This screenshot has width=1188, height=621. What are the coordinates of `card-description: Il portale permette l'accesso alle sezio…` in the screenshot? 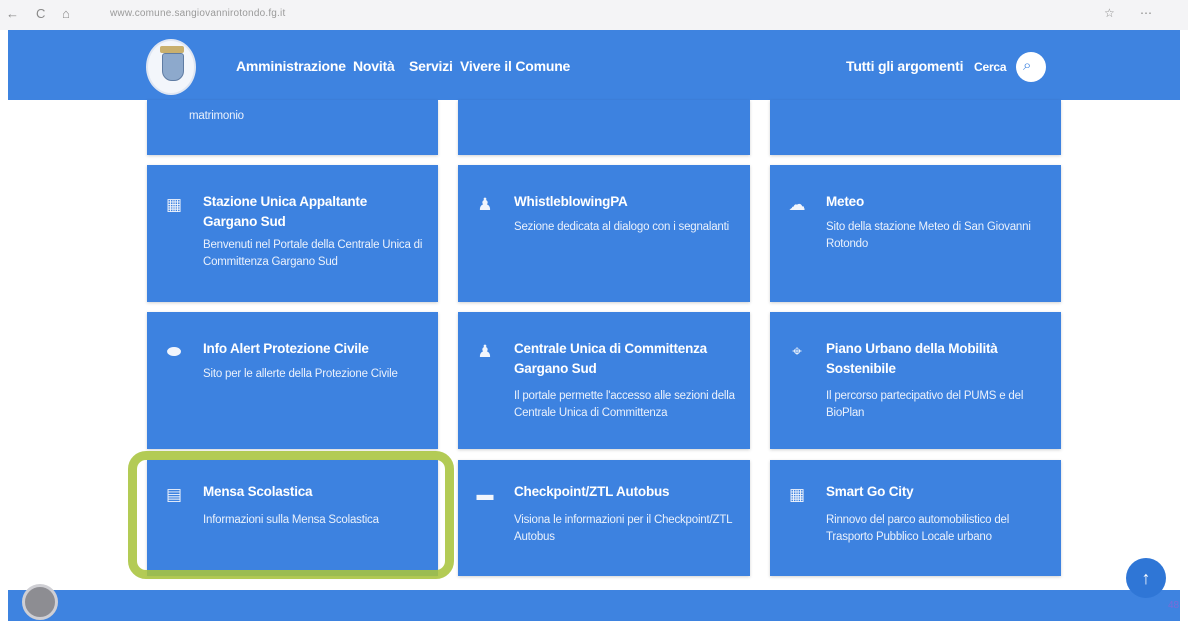 It's located at (624, 404).